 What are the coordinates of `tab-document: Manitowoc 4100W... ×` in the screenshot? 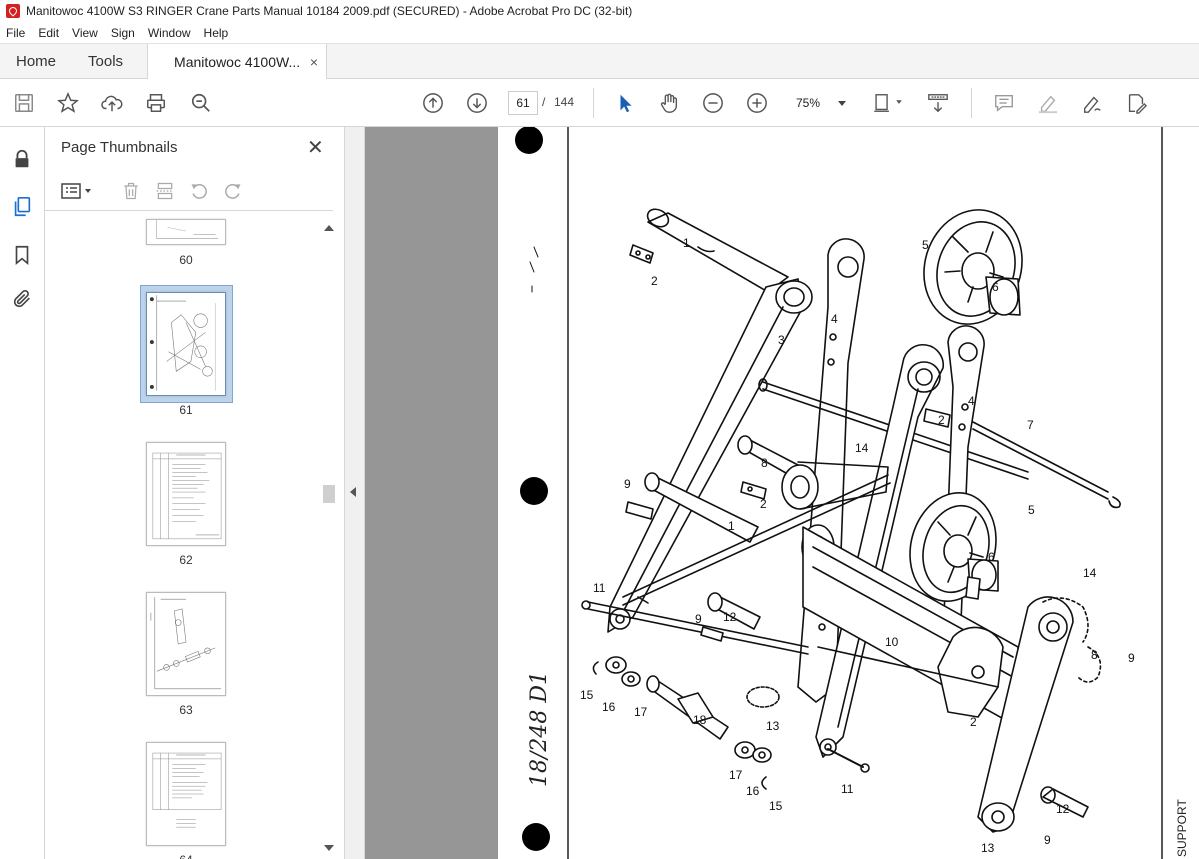 It's located at (237, 61).